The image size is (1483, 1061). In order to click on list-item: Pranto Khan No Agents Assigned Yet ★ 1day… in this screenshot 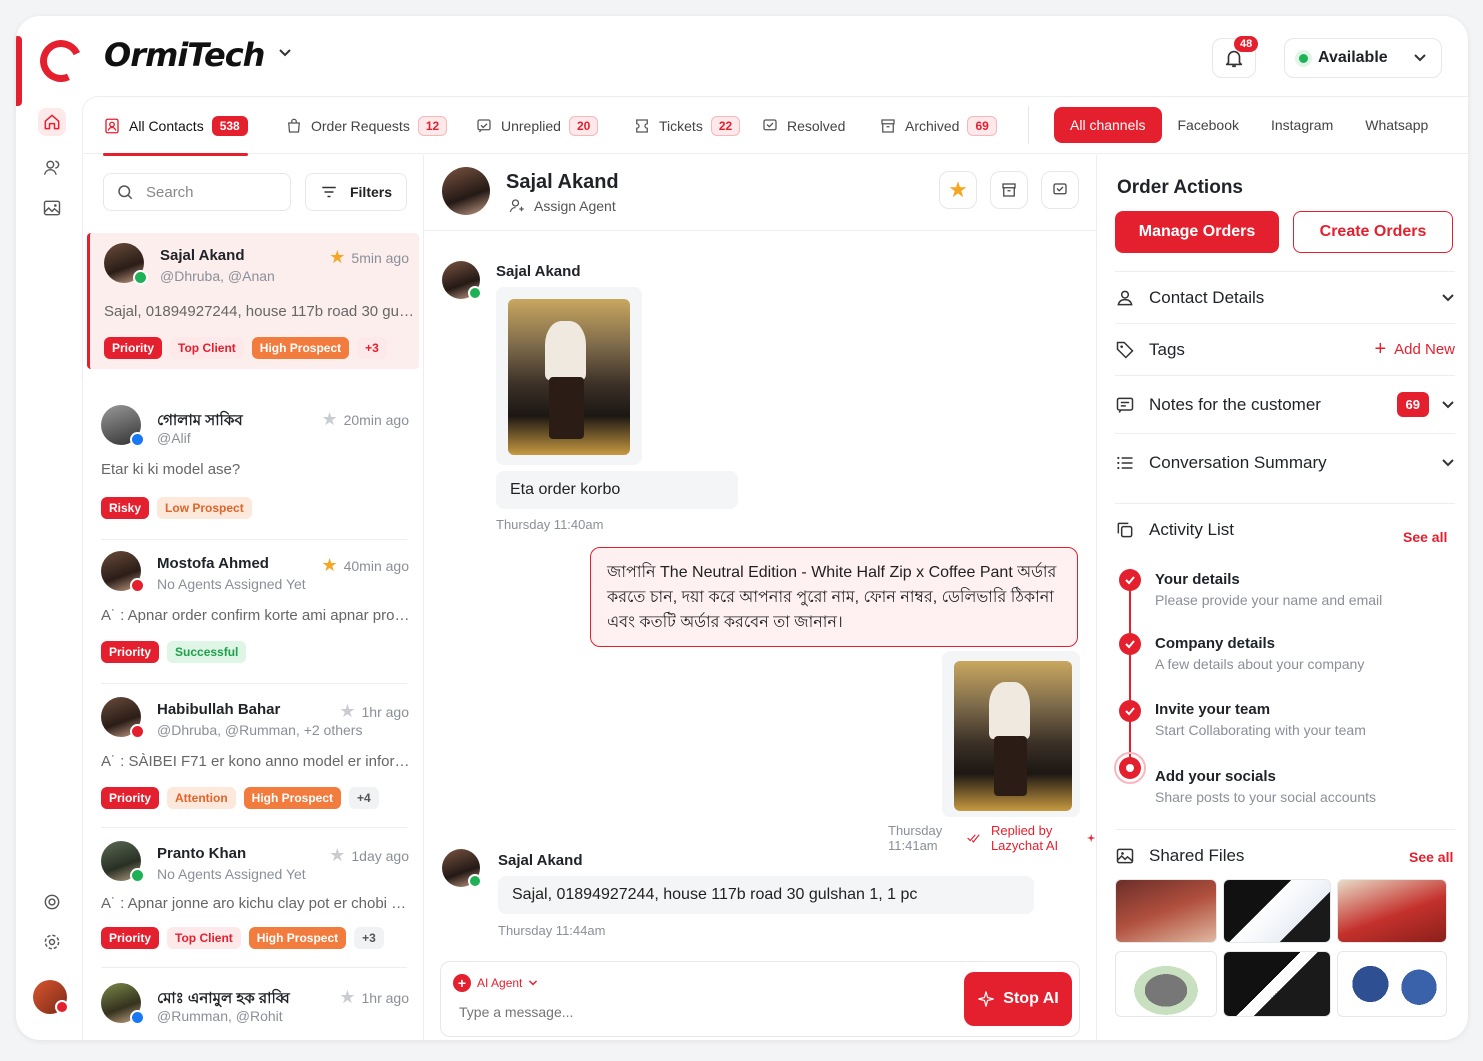, I will do `click(253, 896)`.